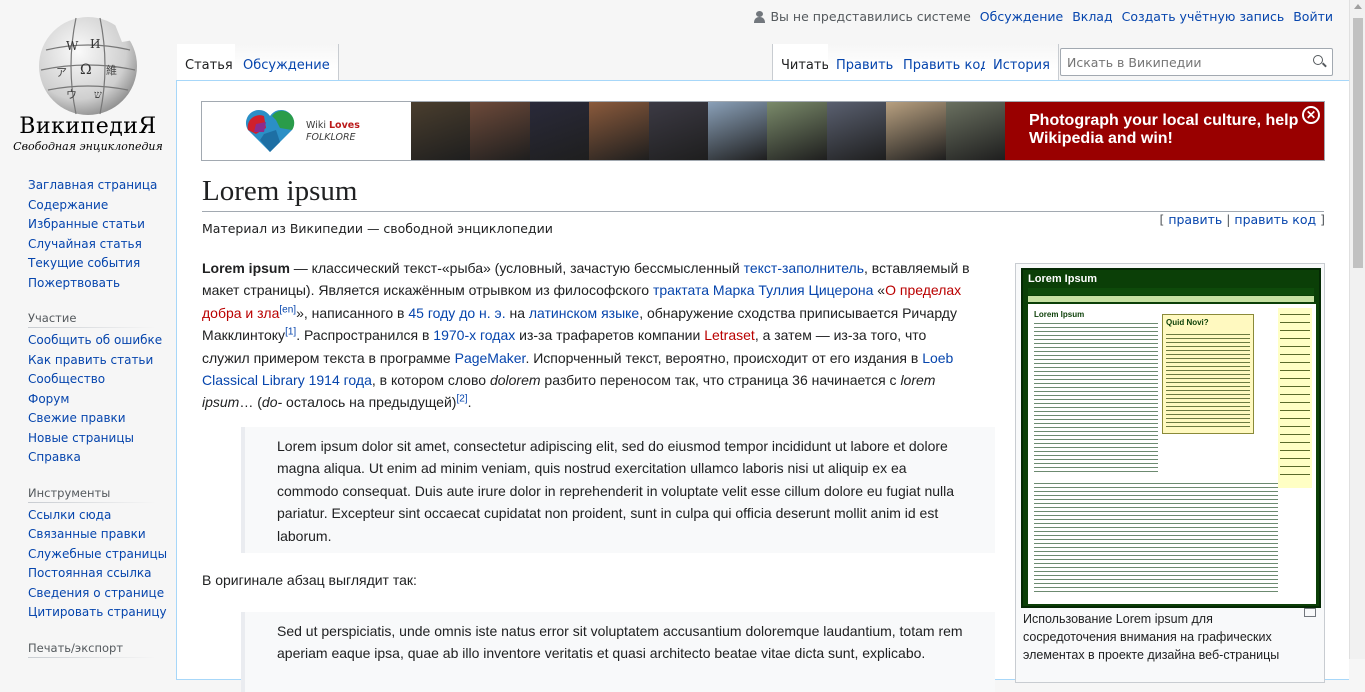 This screenshot has height=692, width=1365. Describe the element at coordinates (1187, 322) in the screenshot. I see `mock-heading-2: Quid Novi?` at that location.